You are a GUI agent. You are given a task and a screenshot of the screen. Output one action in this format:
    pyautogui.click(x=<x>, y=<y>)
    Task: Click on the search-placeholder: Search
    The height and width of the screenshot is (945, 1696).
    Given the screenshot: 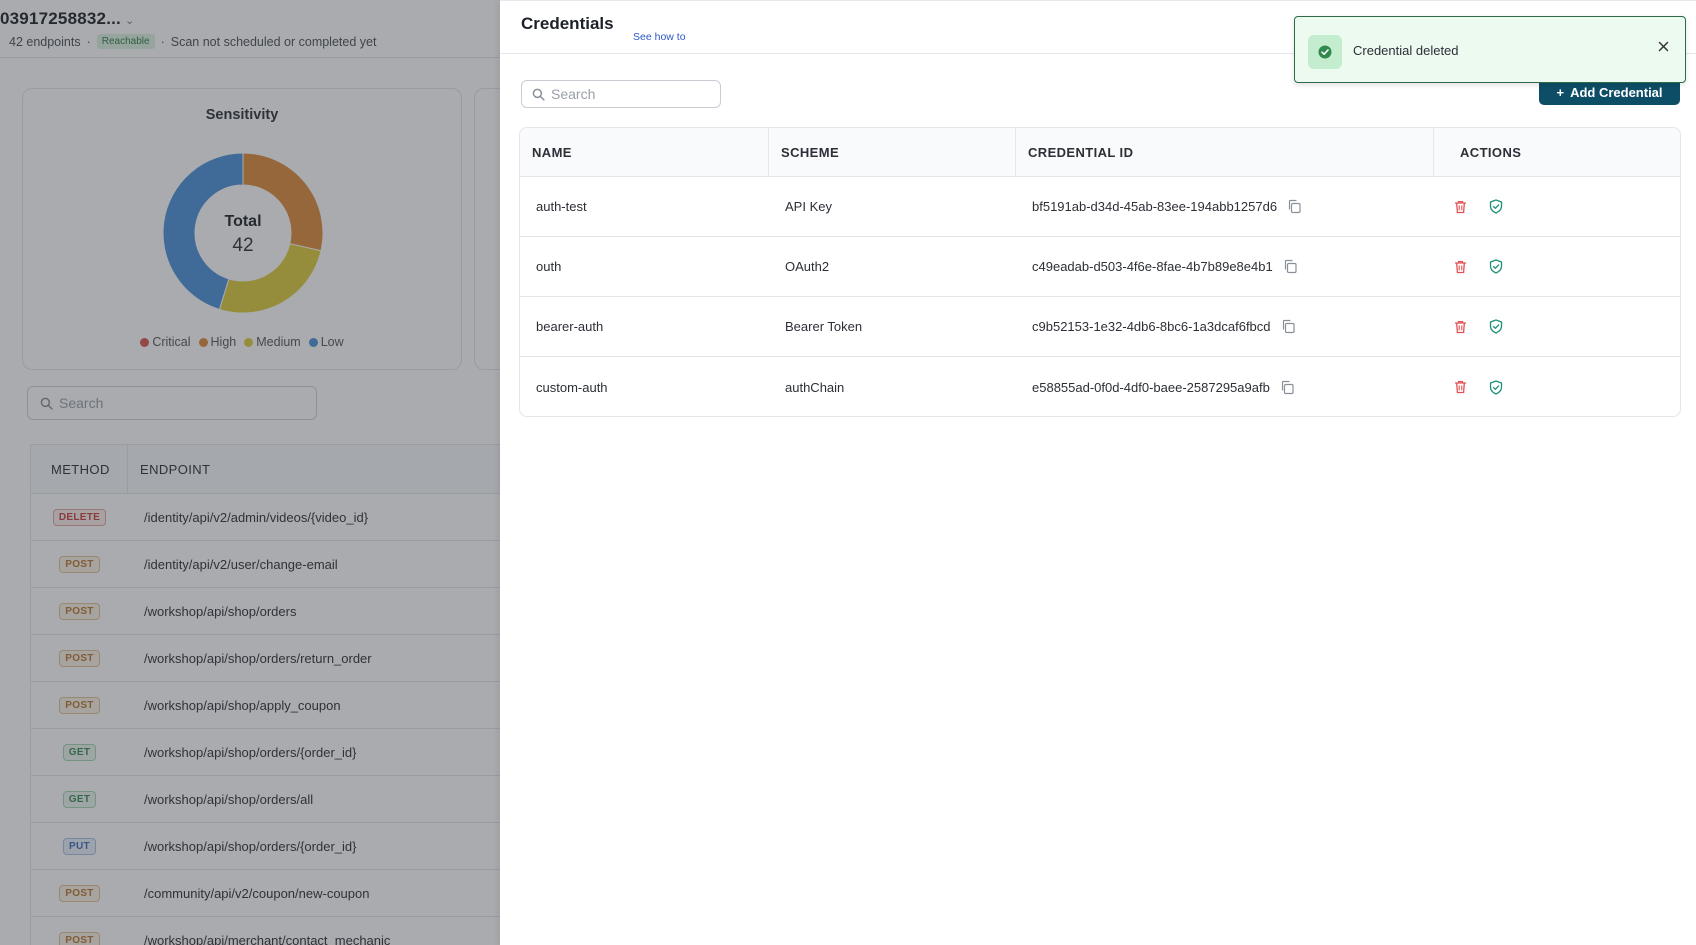 What is the action you would take?
    pyautogui.click(x=573, y=94)
    